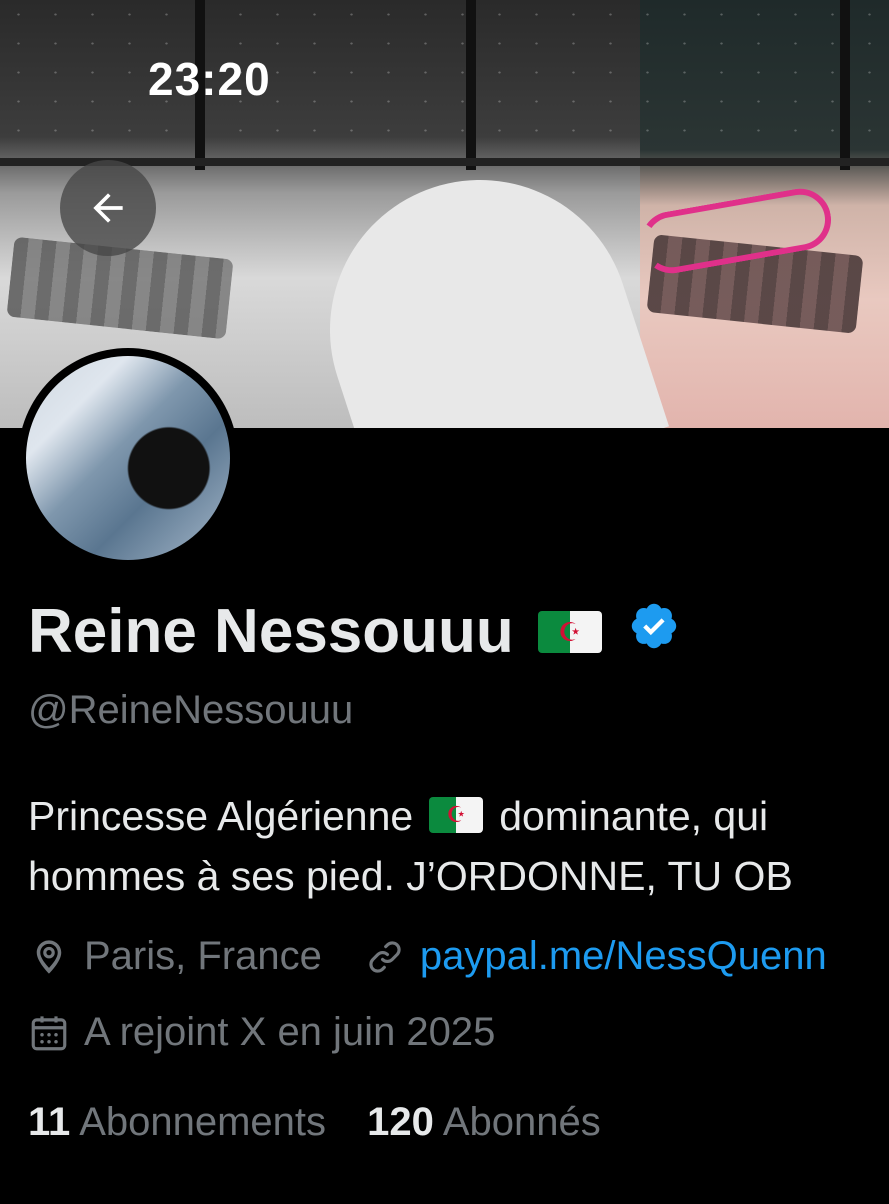 Image resolution: width=889 pixels, height=1204 pixels. Describe the element at coordinates (49, 956) in the screenshot. I see `location-pin-icon` at that location.